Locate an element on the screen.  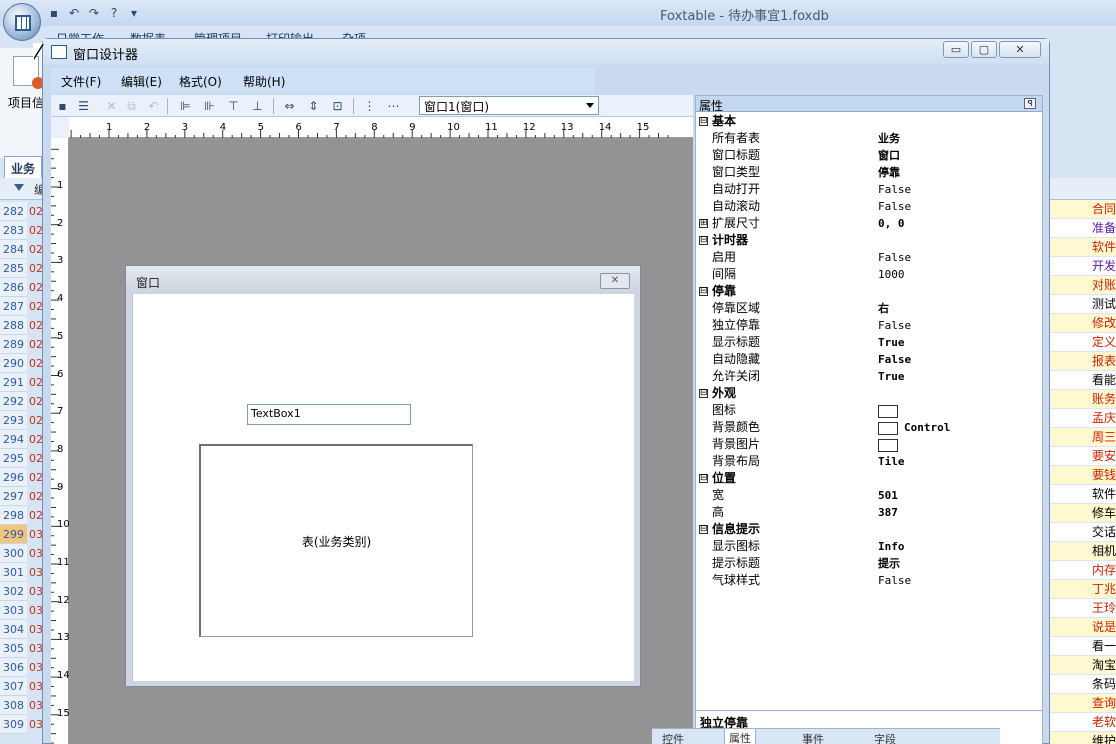
menu-format: 格式(O) is located at coordinates (200, 81).